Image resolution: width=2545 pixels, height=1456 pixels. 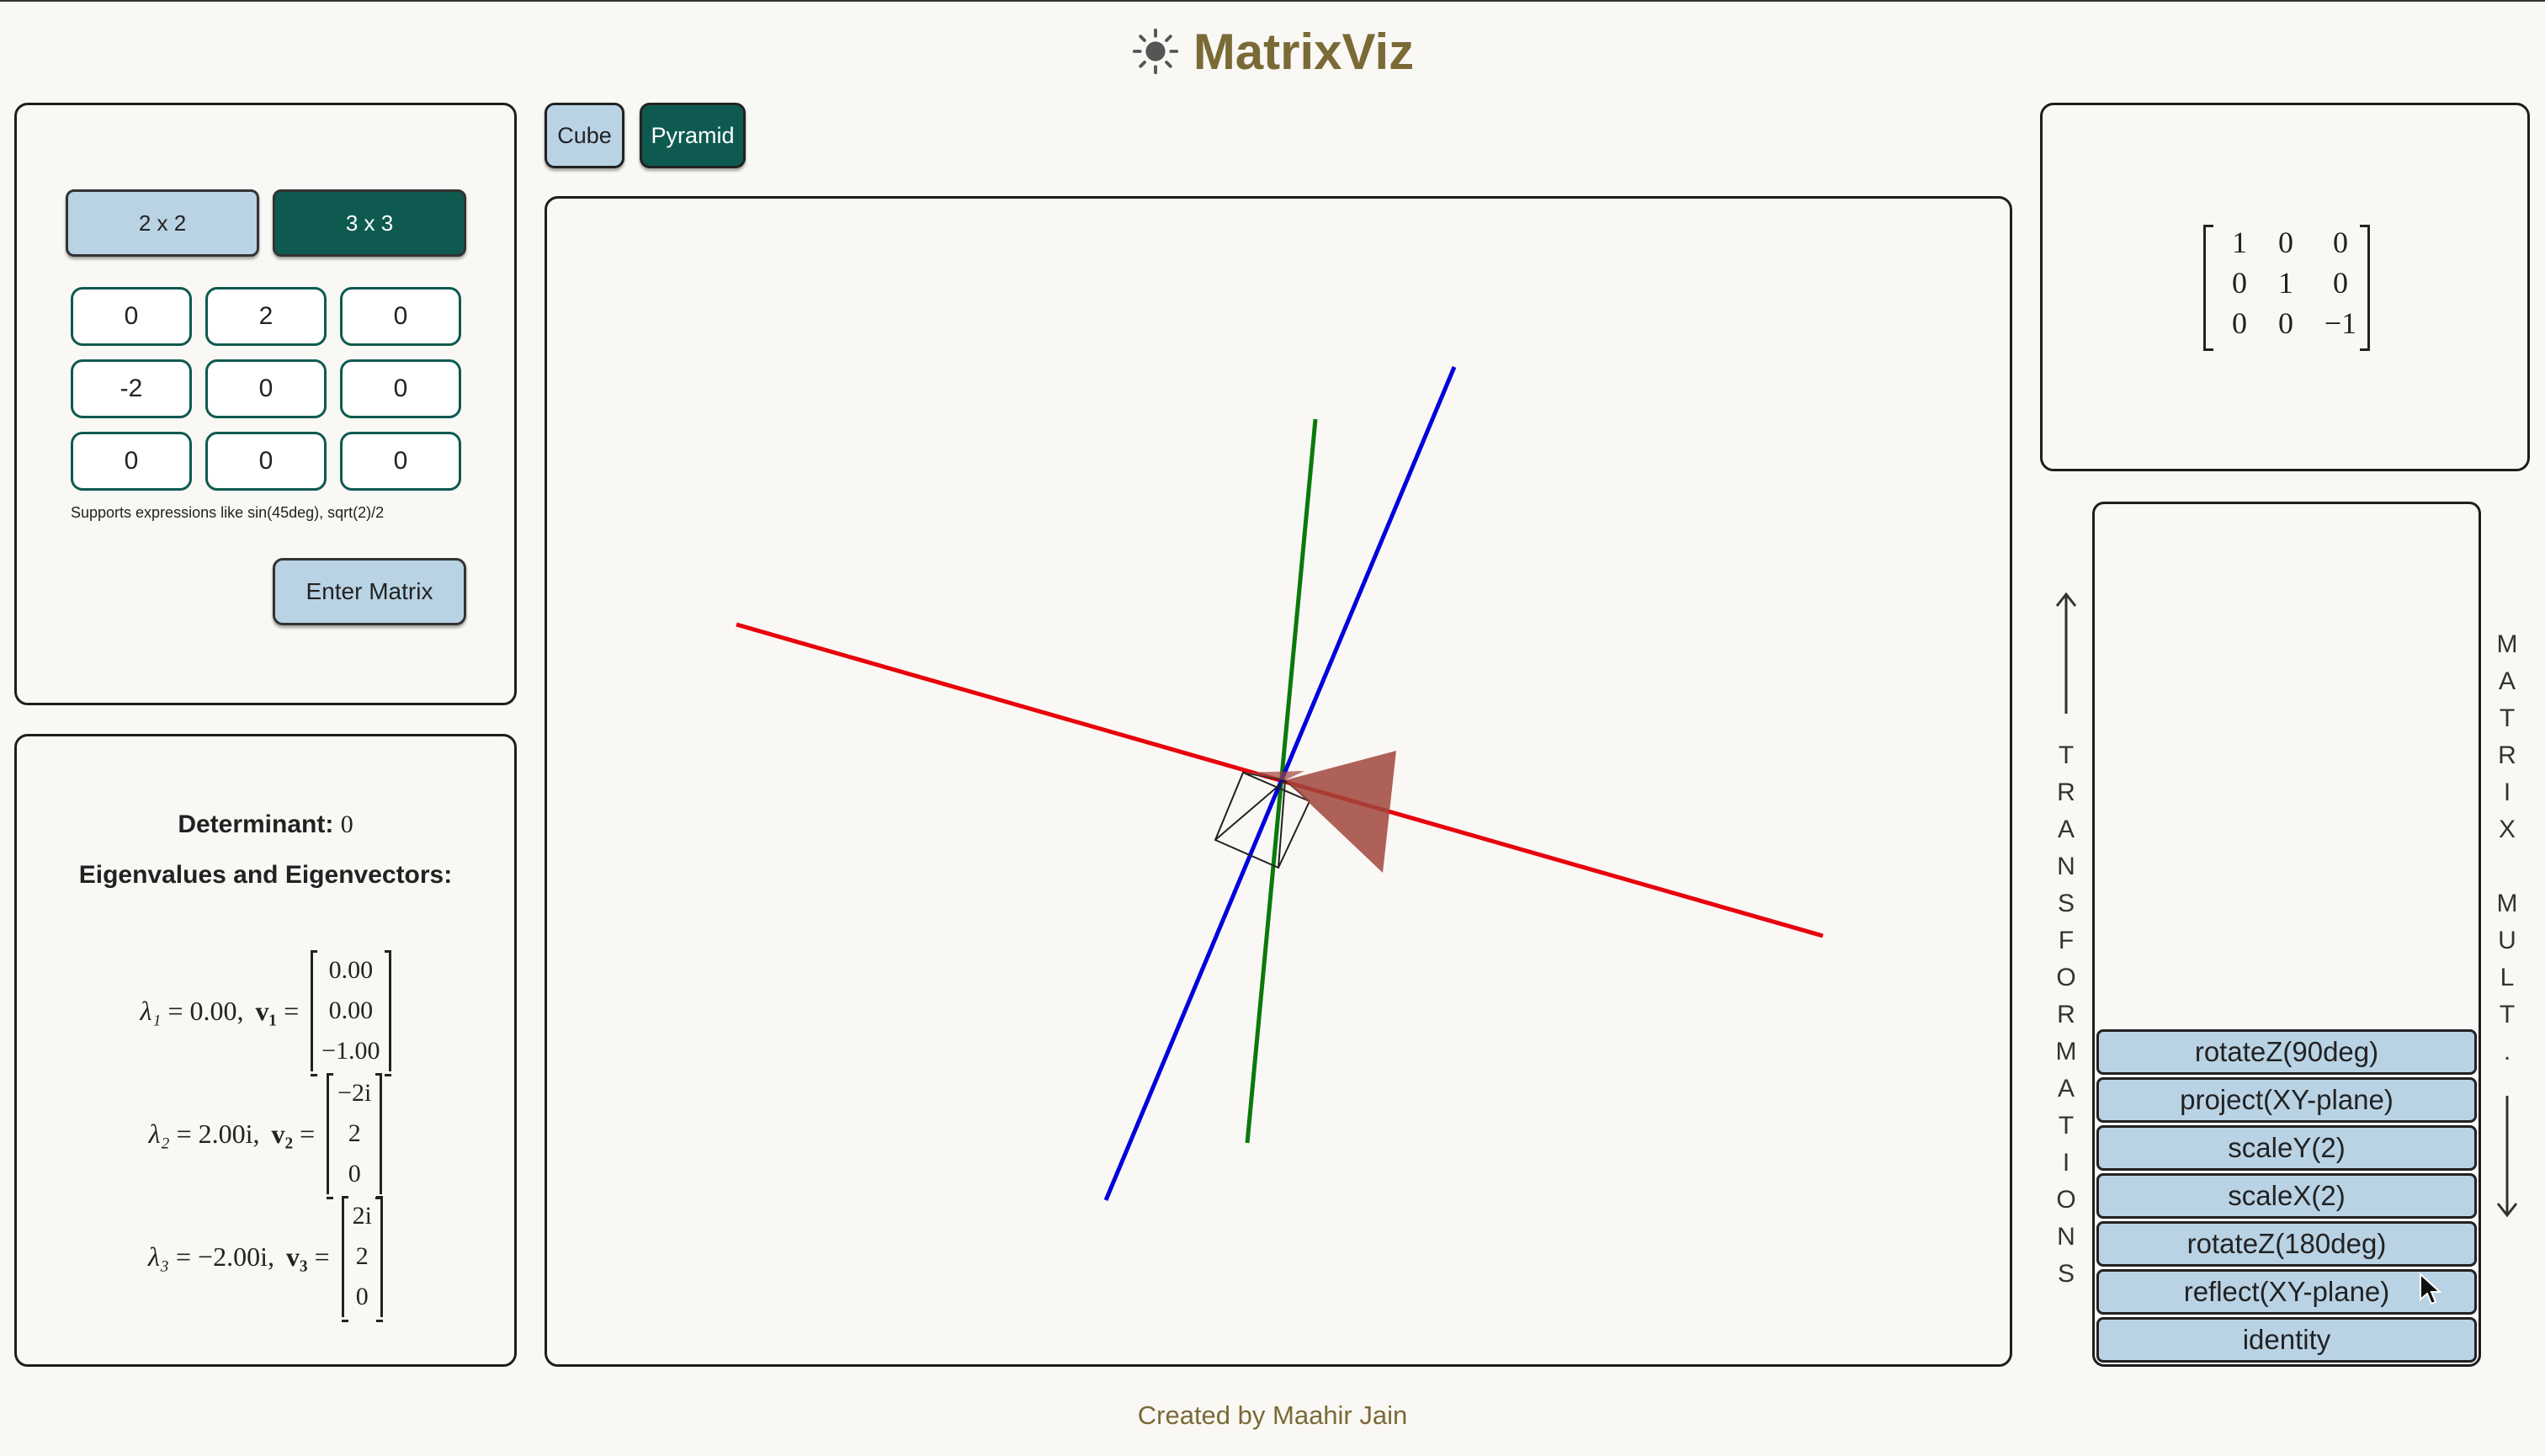 What do you see at coordinates (205, 1010) in the screenshot?
I see `eigenvalue: = 0.00,` at bounding box center [205, 1010].